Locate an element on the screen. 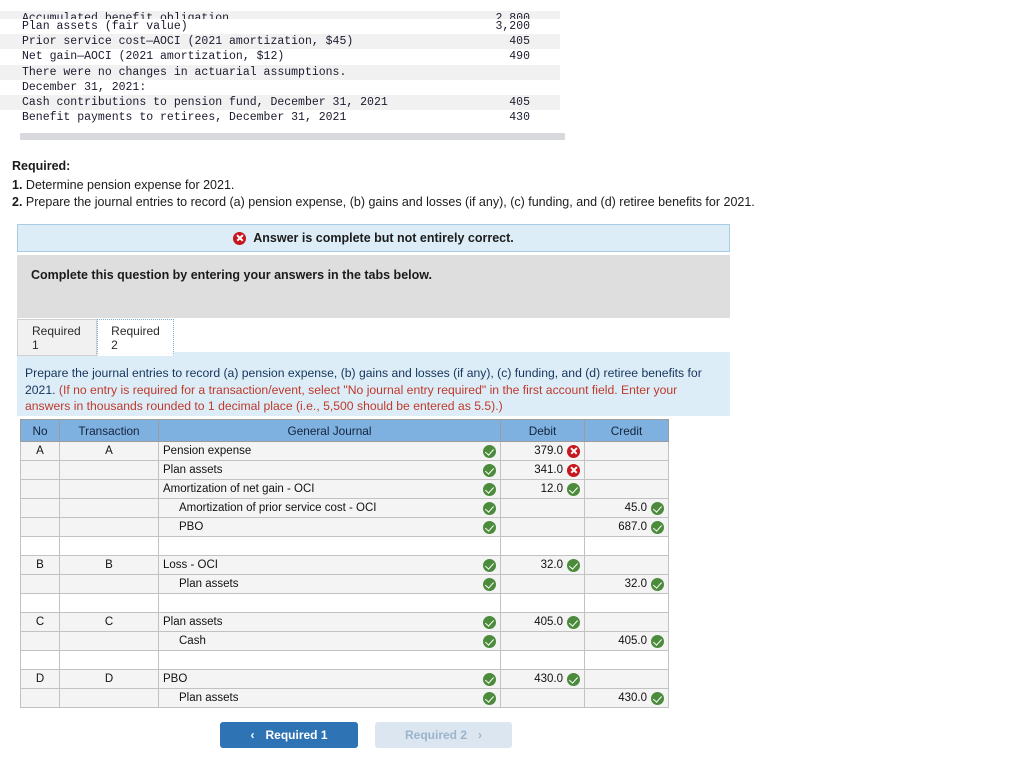 The height and width of the screenshot is (770, 1019). fact-label: Accumulated benefit obligation is located at coordinates (126, 15).